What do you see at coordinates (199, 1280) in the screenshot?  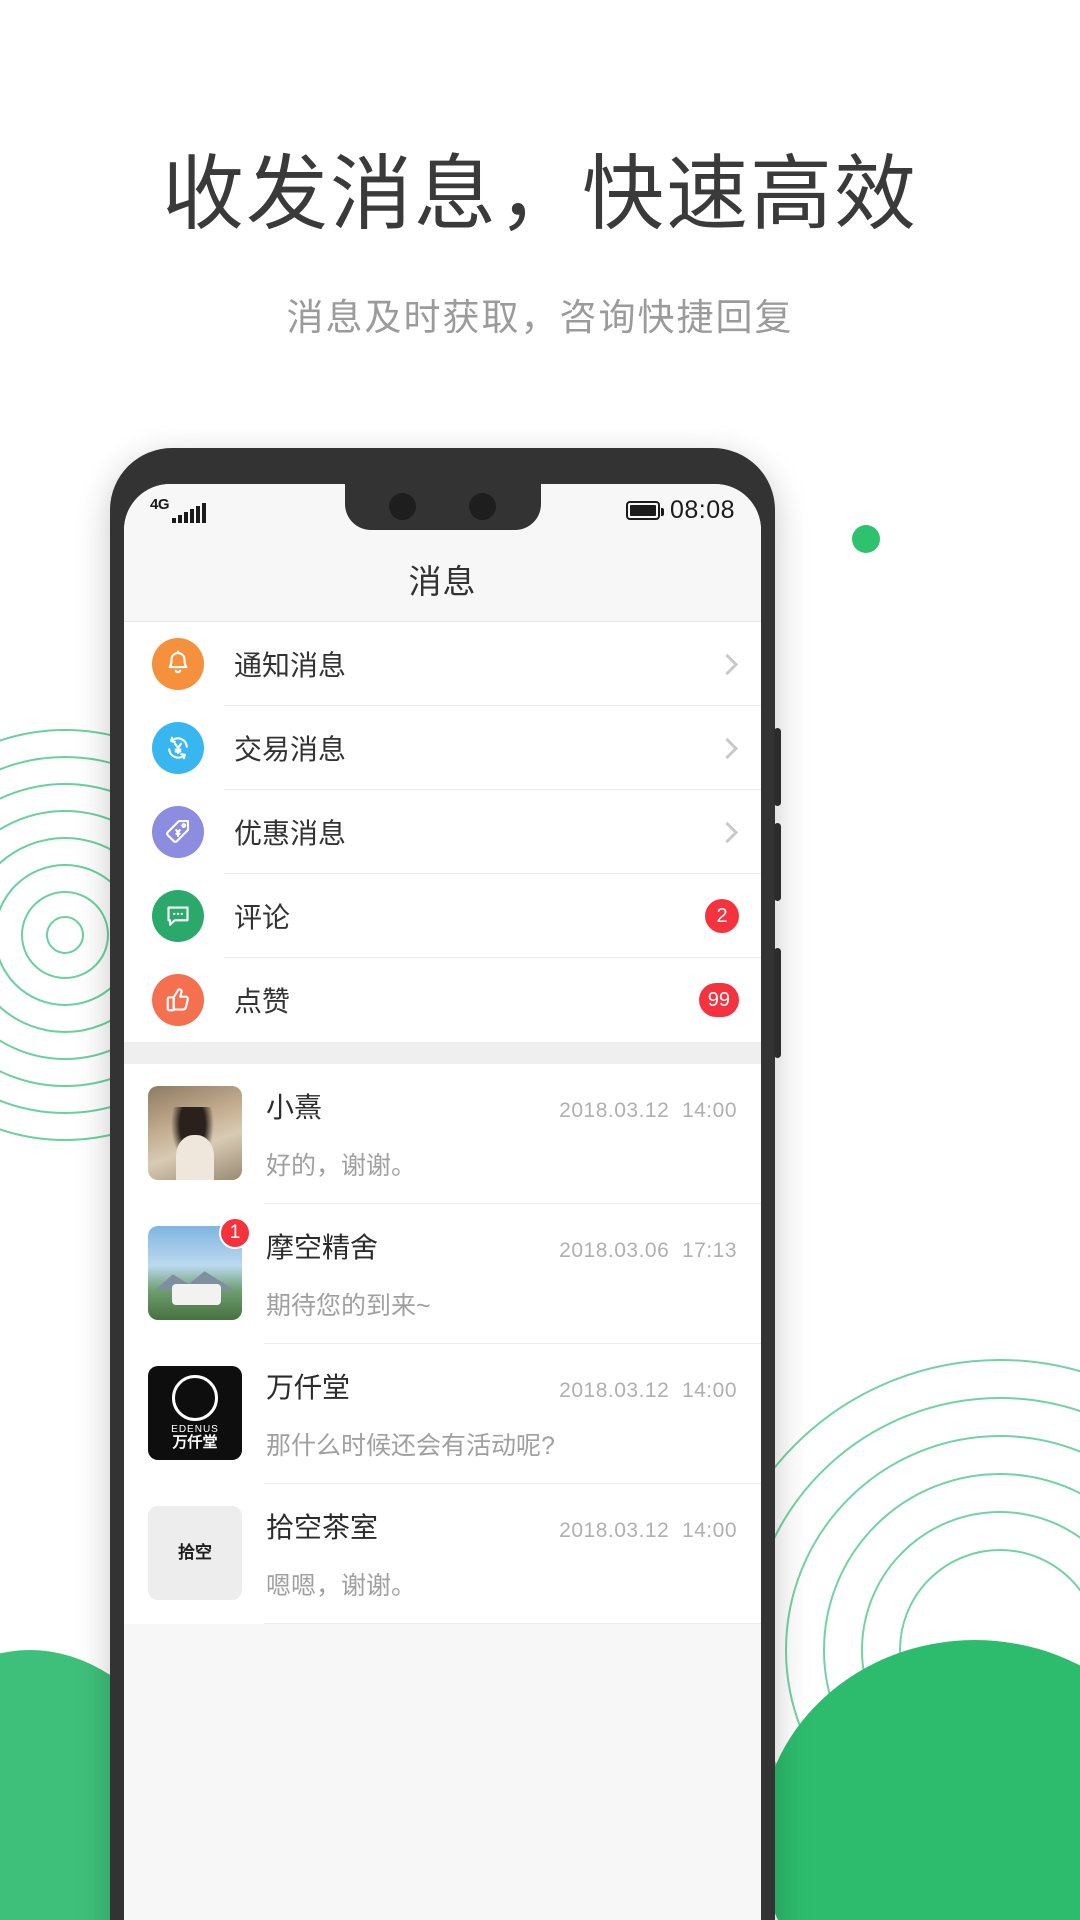 I see `avatar-wrapper: 1` at bounding box center [199, 1280].